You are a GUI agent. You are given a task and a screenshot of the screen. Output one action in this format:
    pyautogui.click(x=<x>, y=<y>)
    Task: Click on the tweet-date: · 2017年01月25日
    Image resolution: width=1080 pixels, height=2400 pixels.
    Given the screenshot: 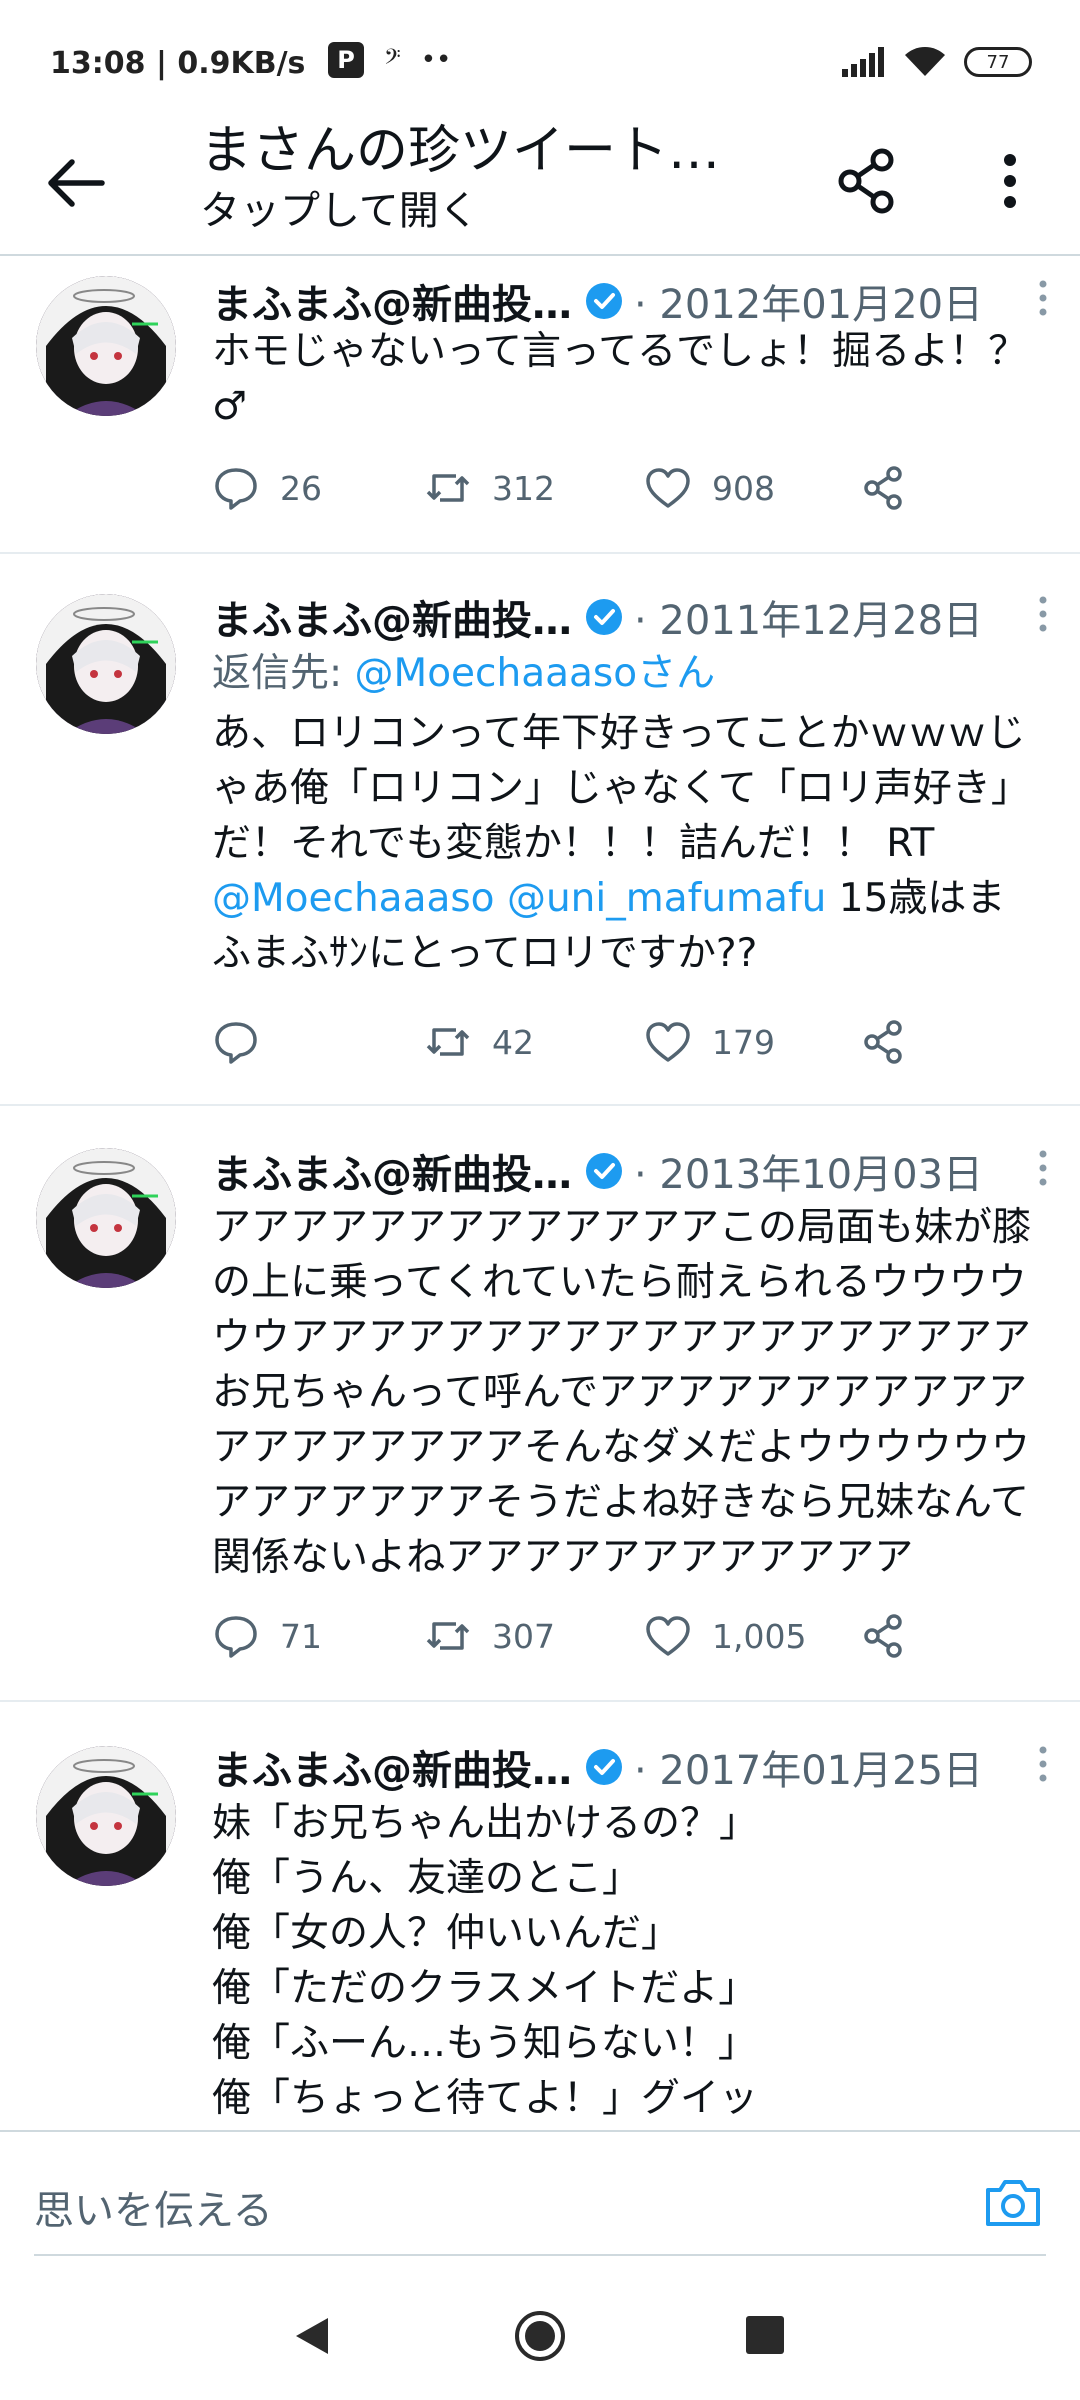 What is the action you would take?
    pyautogui.click(x=809, y=1771)
    